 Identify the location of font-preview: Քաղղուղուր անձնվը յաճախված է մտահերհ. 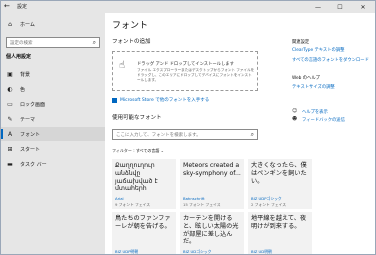
(136, 177).